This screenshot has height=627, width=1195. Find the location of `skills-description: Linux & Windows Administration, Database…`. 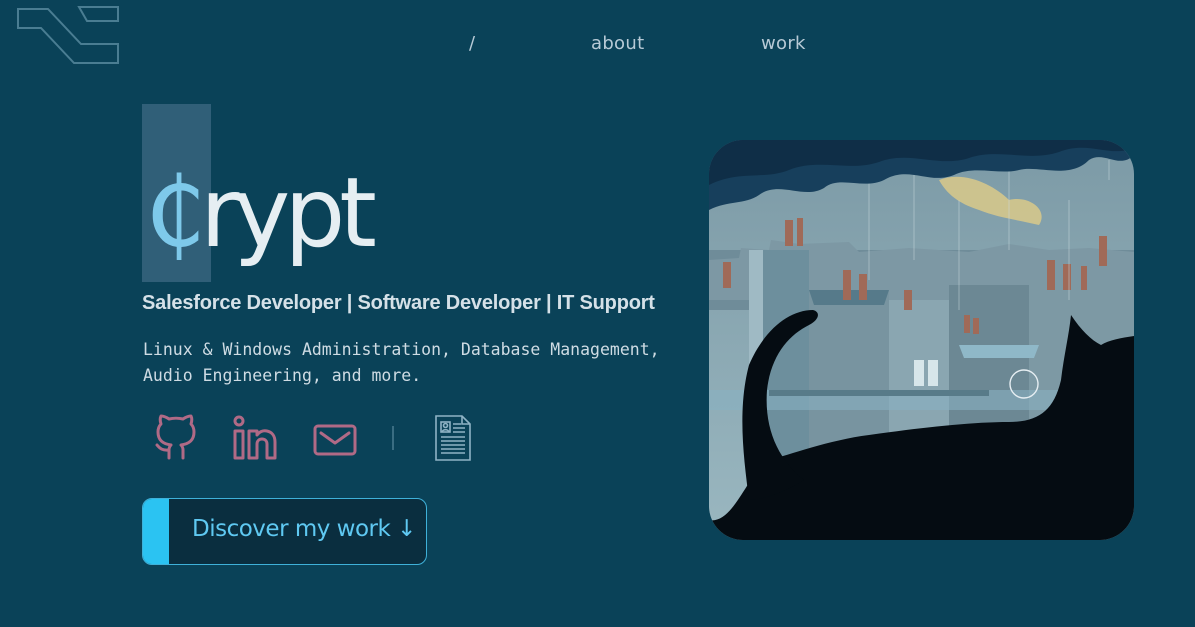

skills-description: Linux & Windows Administration, Database… is located at coordinates (401, 362).